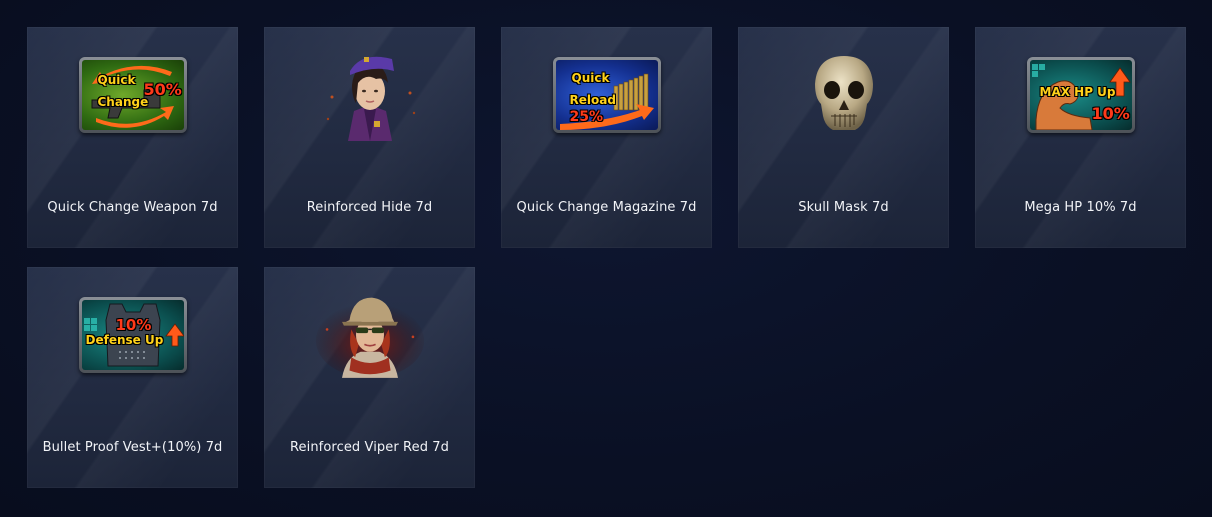 The image size is (1212, 517). I want to click on item-card-reinforced-viper-red: Reinforced Viper Red 7d, so click(369, 377).